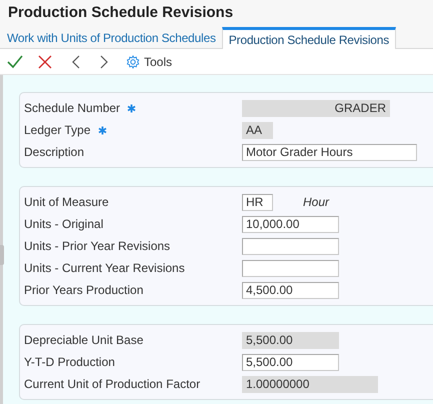  I want to click on window-title: Production Schedule Revisions, so click(121, 13).